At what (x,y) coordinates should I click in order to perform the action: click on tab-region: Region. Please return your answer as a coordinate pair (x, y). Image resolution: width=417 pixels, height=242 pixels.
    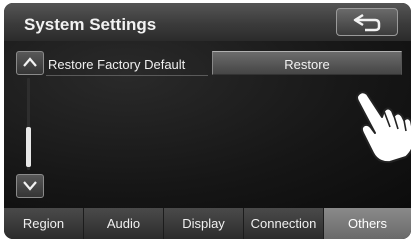
    Looking at the image, I should click on (44, 223).